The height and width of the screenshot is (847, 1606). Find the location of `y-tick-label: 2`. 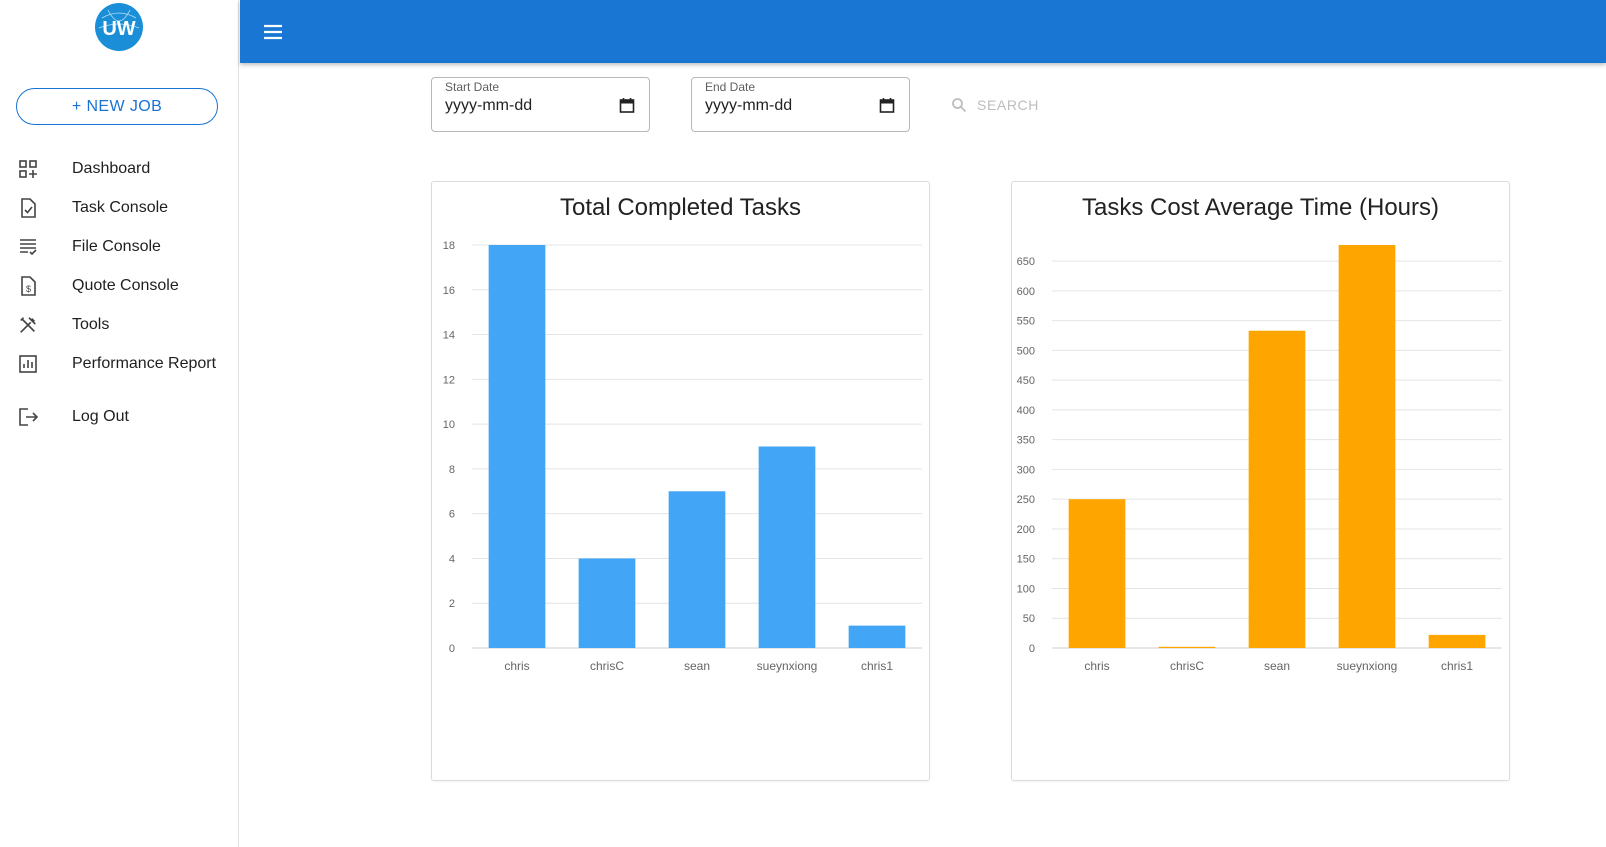

y-tick-label: 2 is located at coordinates (452, 604).